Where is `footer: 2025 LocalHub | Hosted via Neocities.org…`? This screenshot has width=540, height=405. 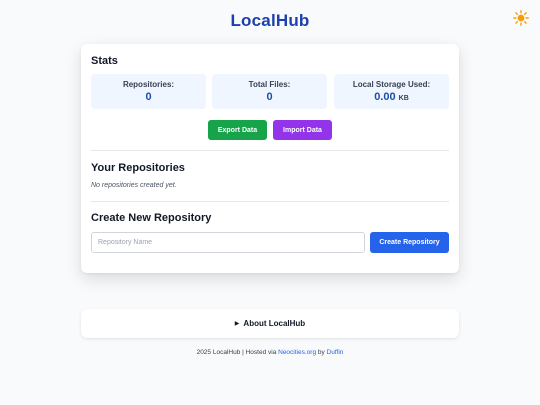 footer: 2025 LocalHub | Hosted via Neocities.org… is located at coordinates (270, 352).